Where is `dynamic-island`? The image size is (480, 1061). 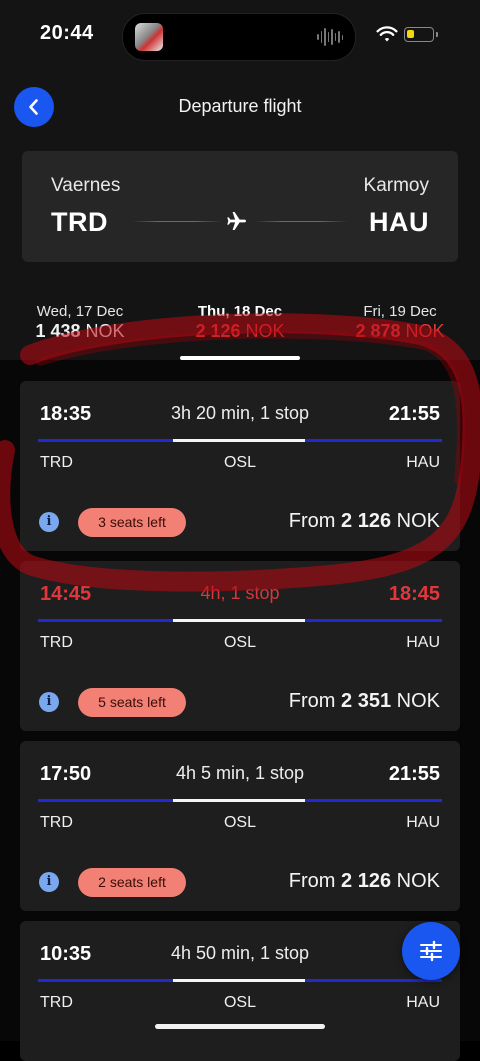 dynamic-island is located at coordinates (239, 37).